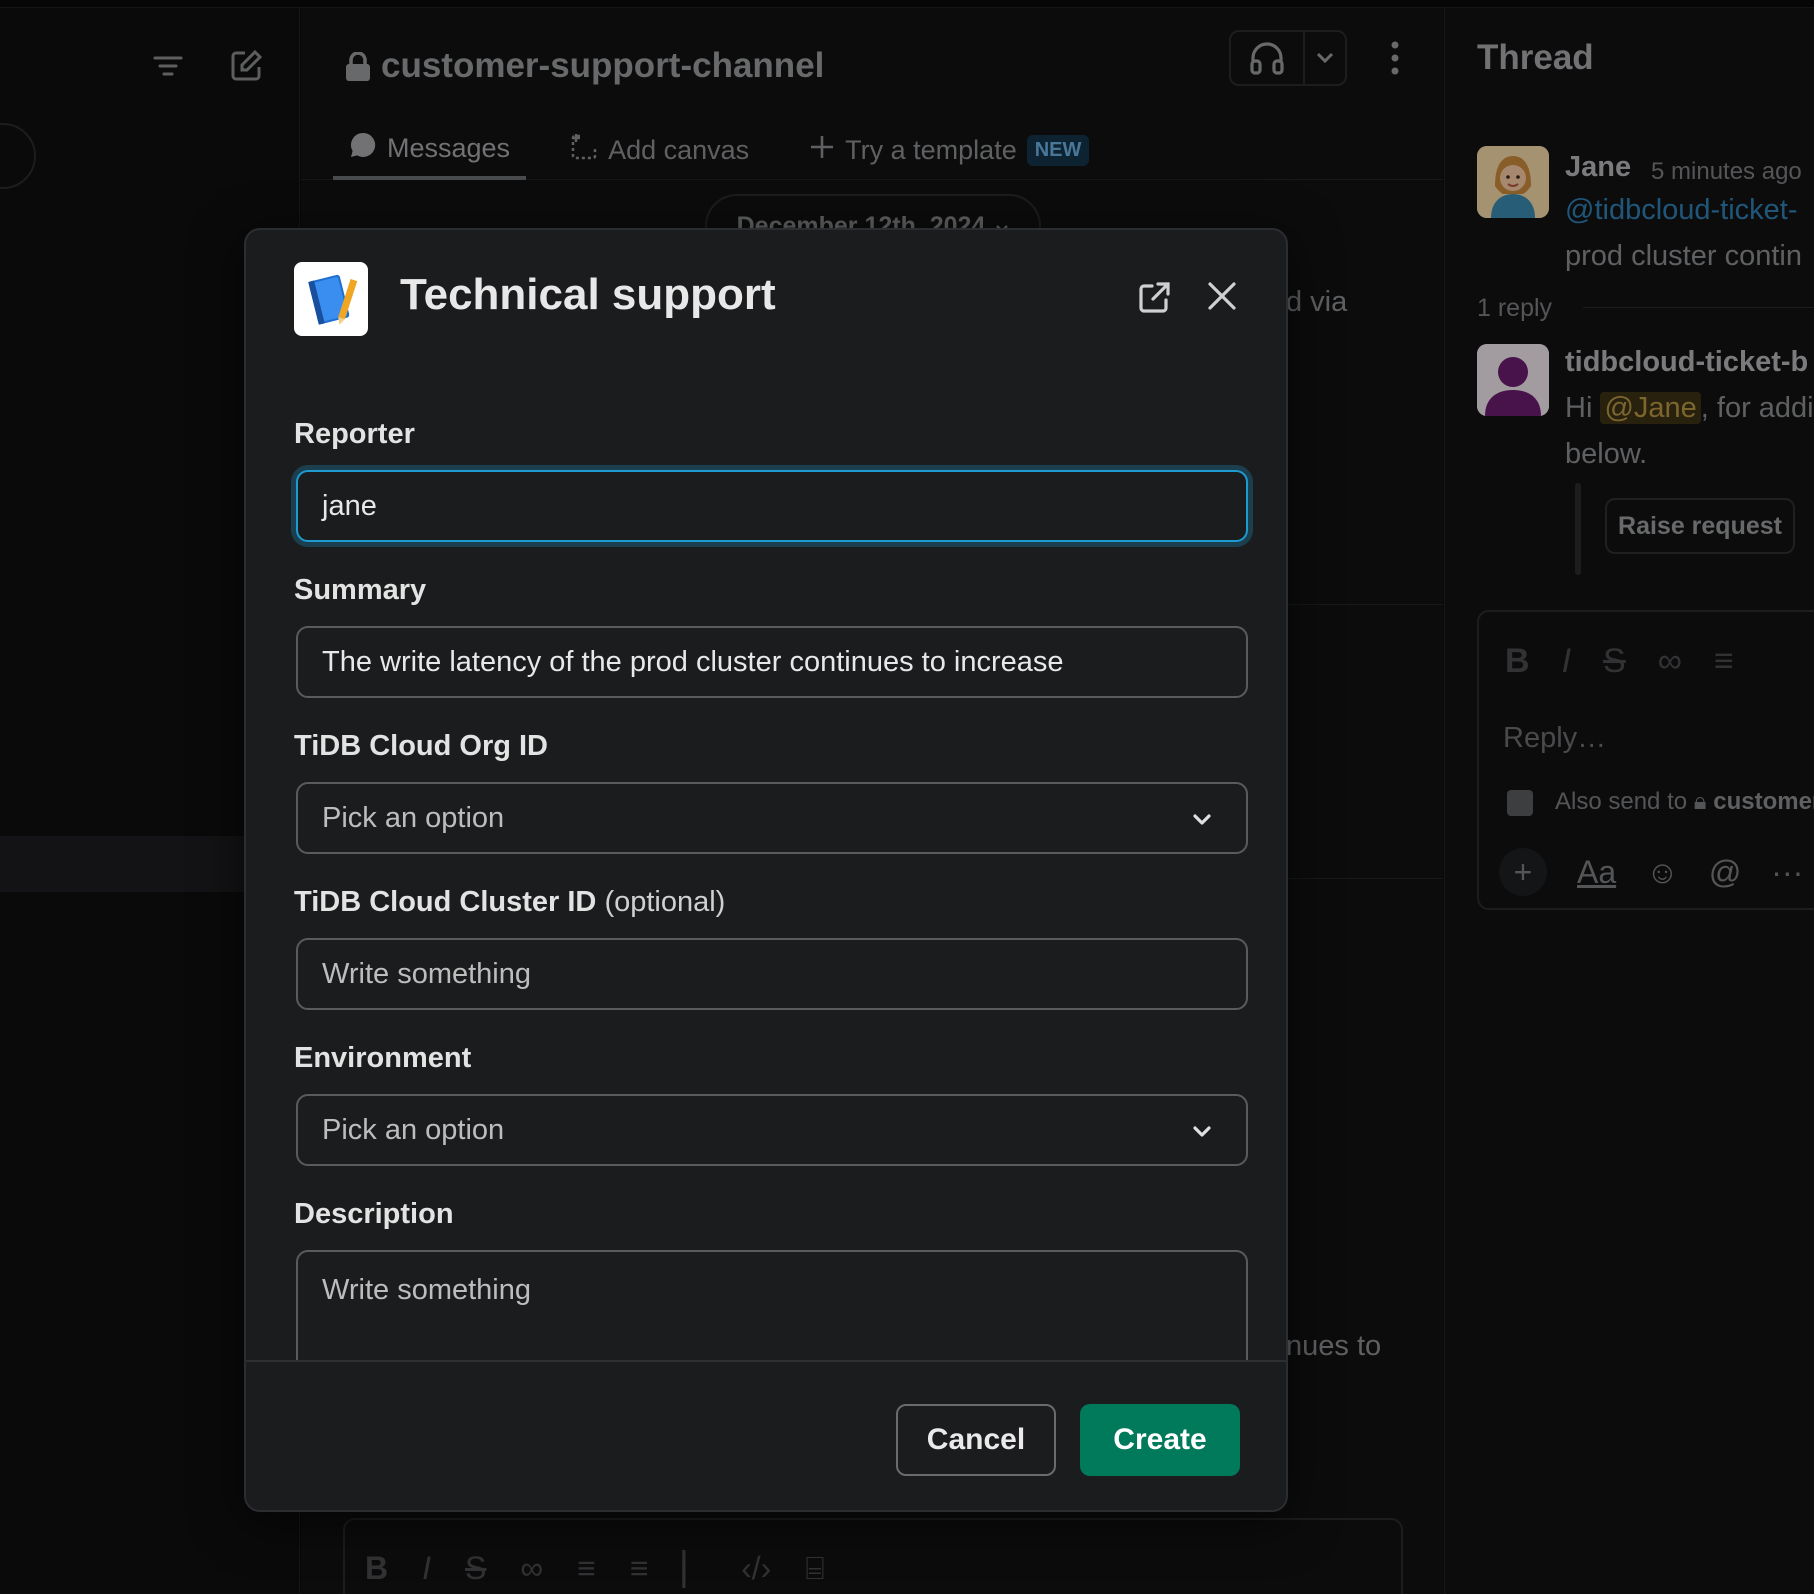 This screenshot has height=1594, width=1814. I want to click on environment-placeholder: Pick an option, so click(413, 1129).